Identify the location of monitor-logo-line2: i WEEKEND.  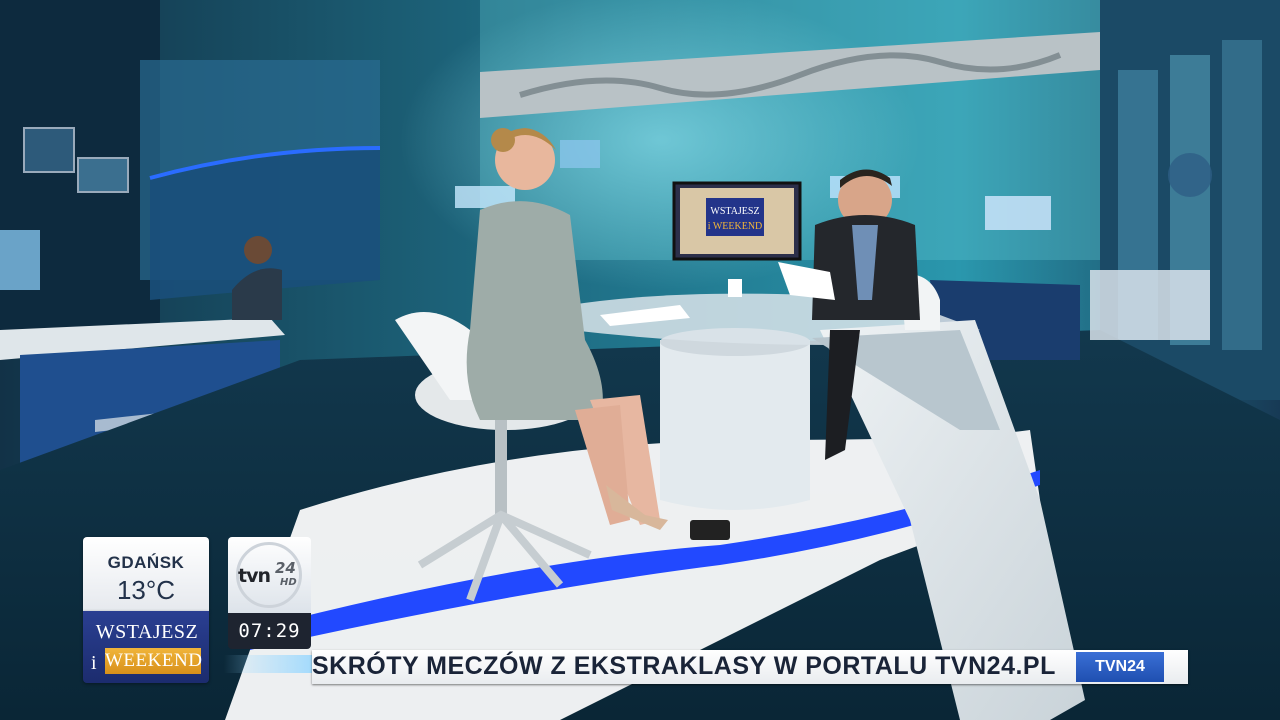
(735, 226).